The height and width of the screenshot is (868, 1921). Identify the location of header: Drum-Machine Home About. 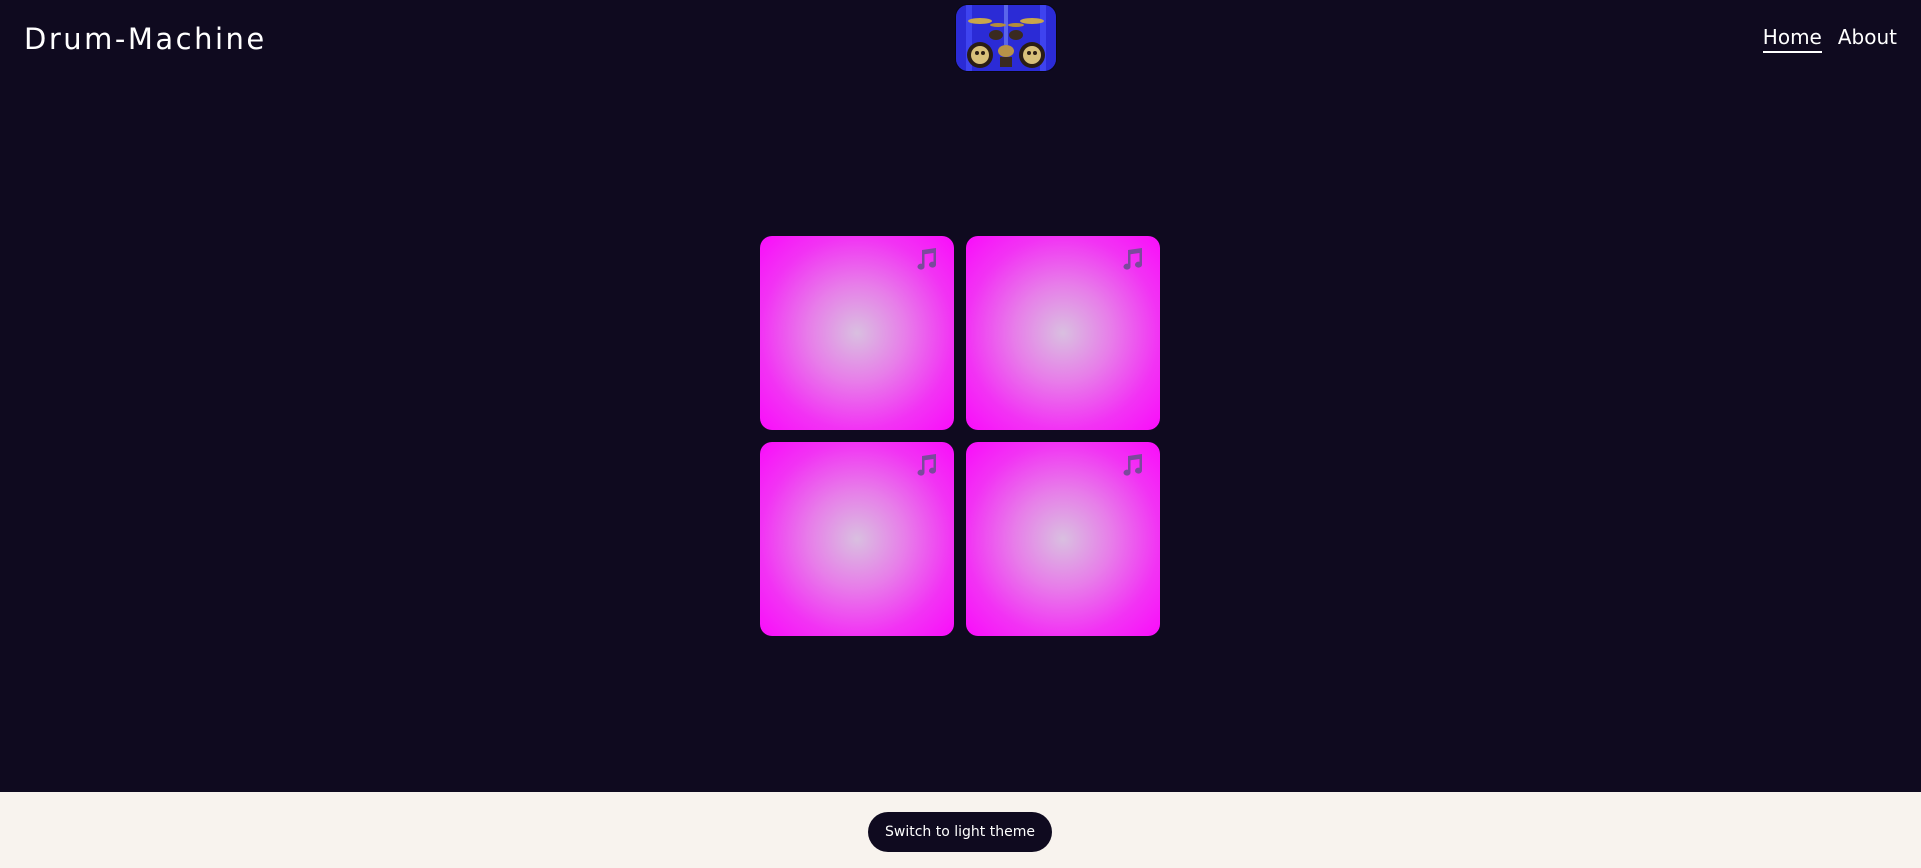
(960, 40).